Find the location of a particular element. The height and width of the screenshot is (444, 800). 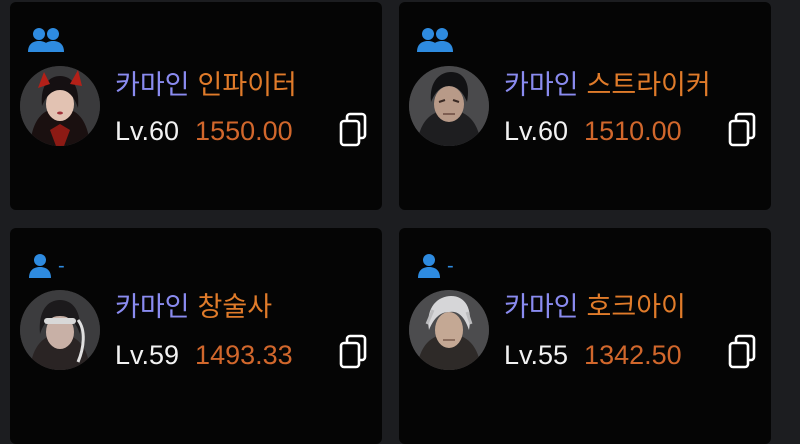

class-name: 창술사 is located at coordinates (235, 307).